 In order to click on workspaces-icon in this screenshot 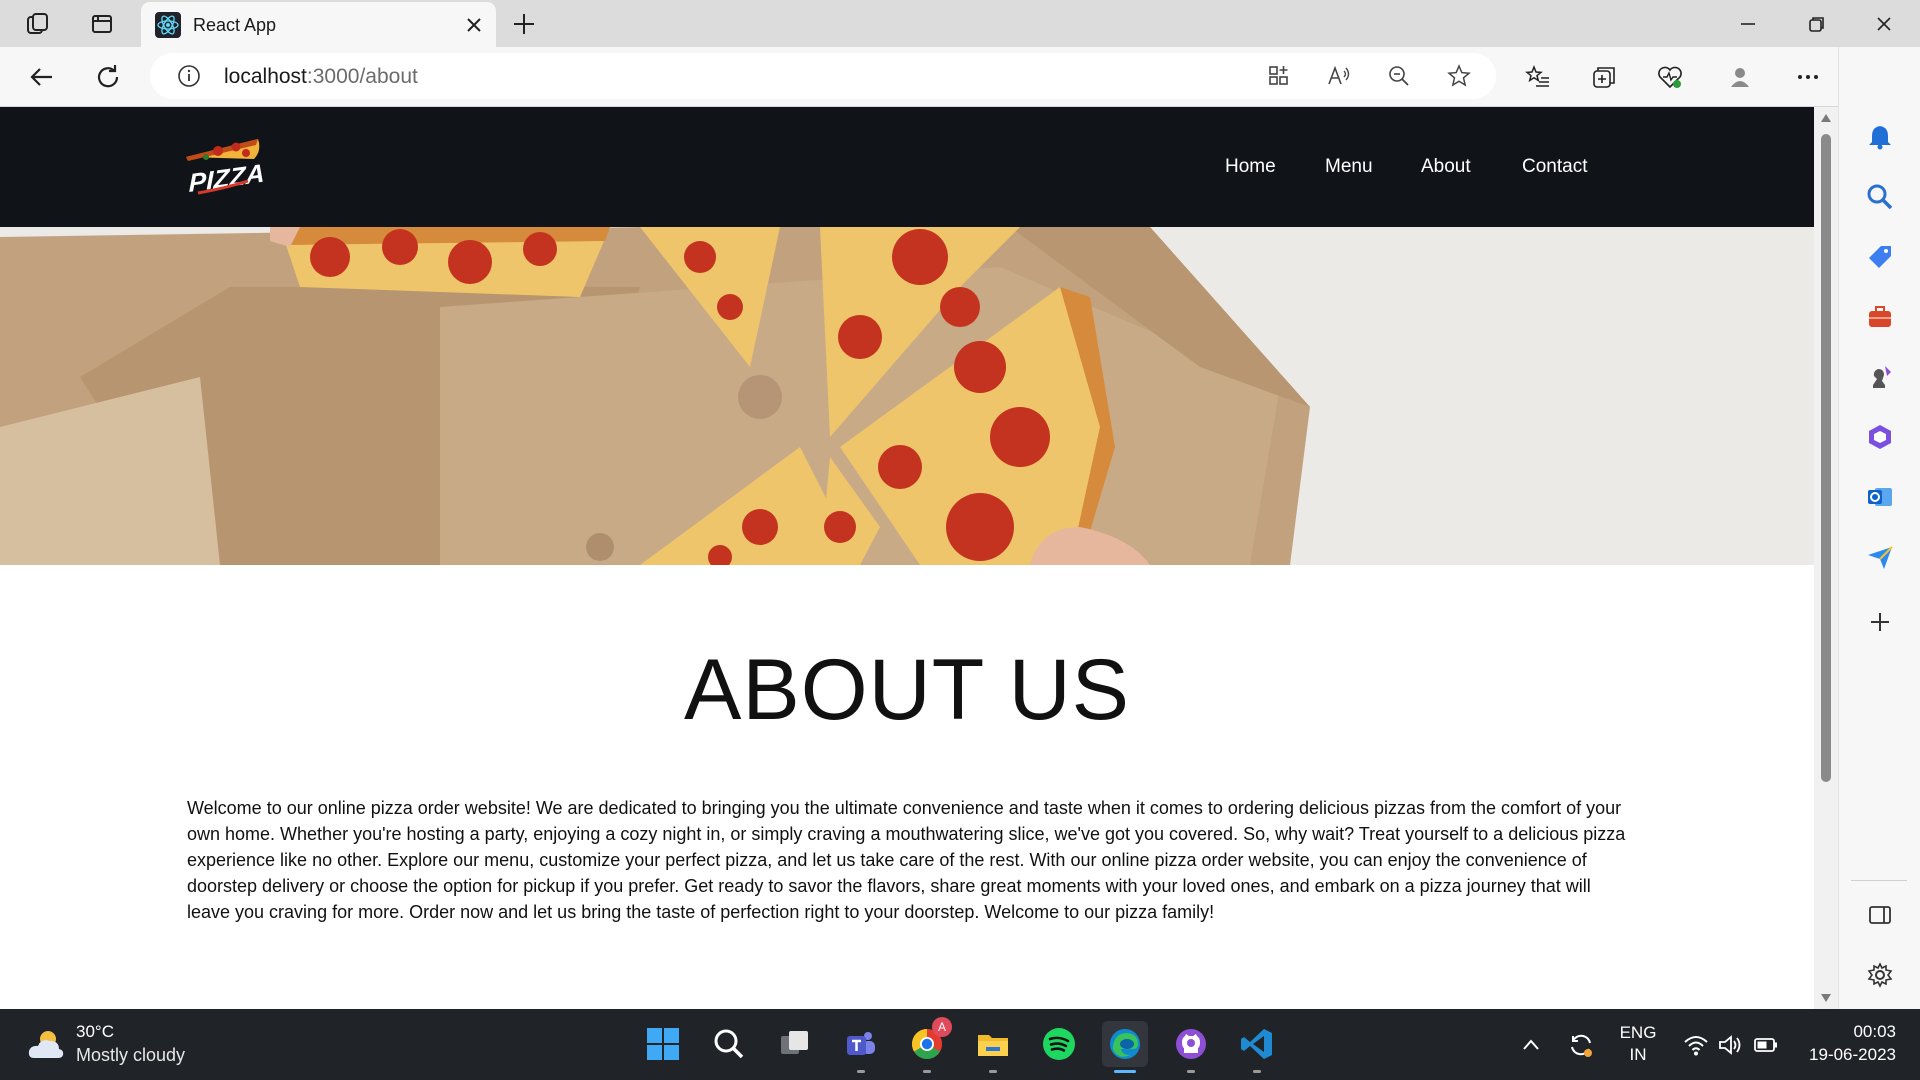, I will do `click(38, 24)`.